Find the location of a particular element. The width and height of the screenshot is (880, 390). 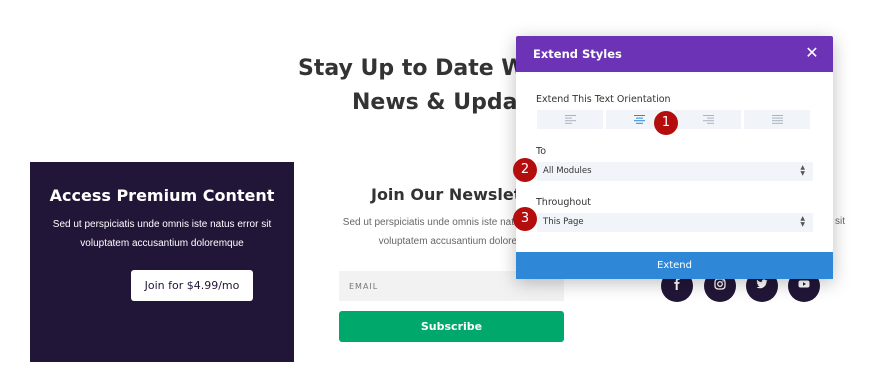

align-justify-icon is located at coordinates (777, 119).